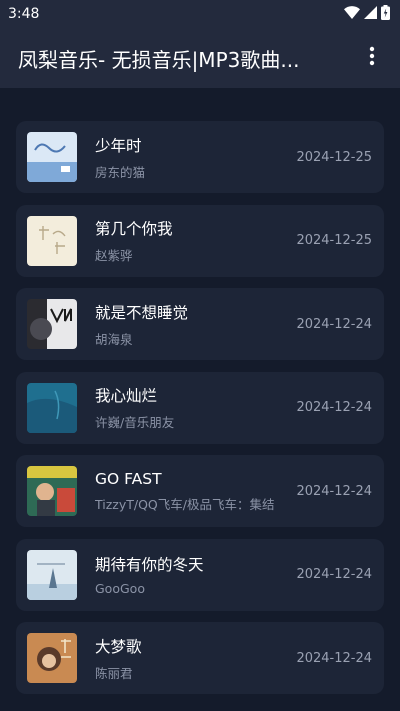  What do you see at coordinates (142, 312) in the screenshot?
I see `song-title: 就是不想睡觉` at bounding box center [142, 312].